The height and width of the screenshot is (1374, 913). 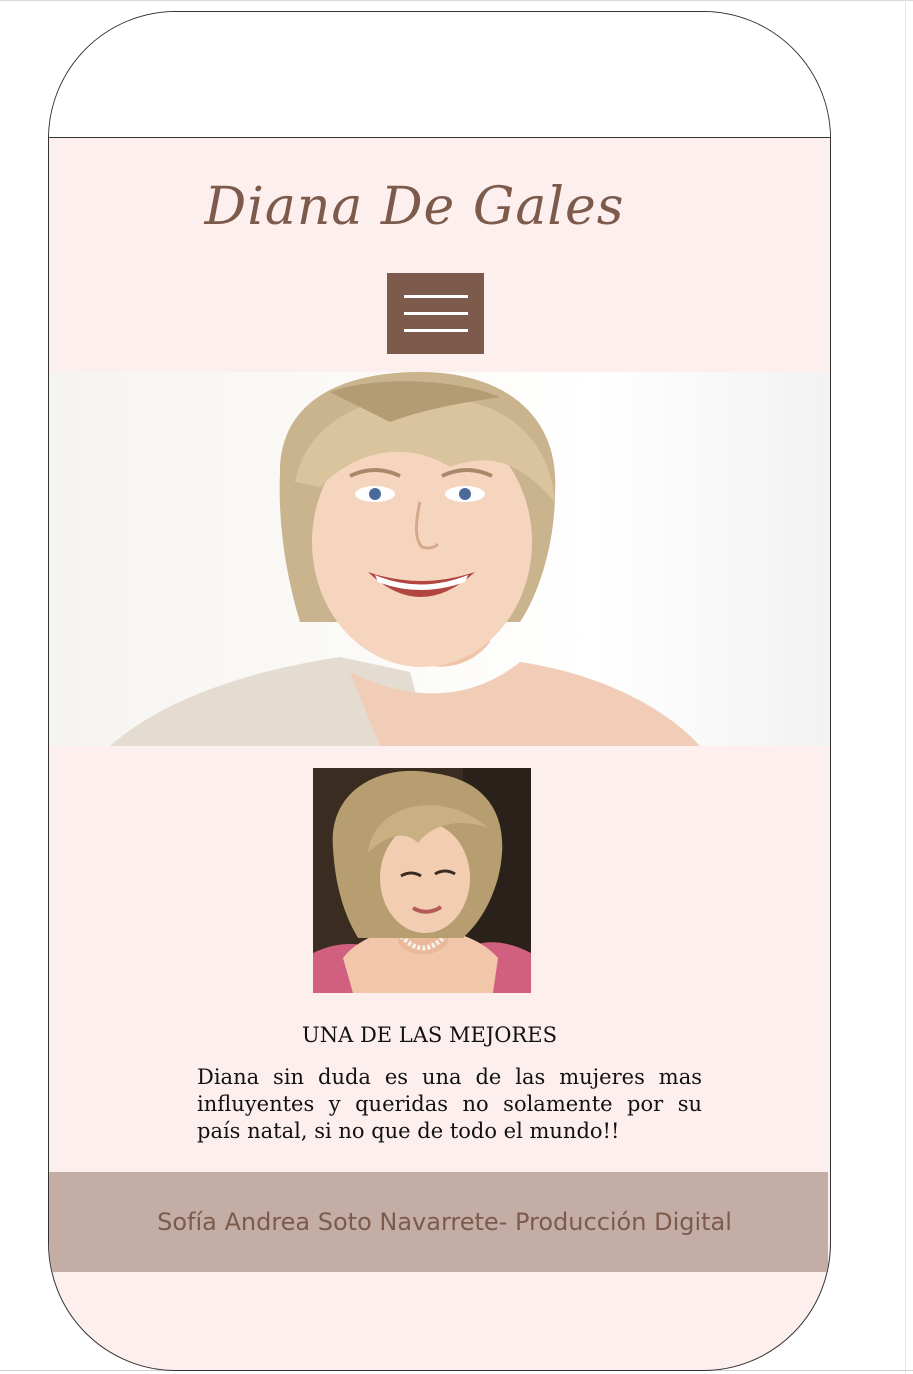 What do you see at coordinates (414, 207) in the screenshot?
I see `site-title: Diana De Gales` at bounding box center [414, 207].